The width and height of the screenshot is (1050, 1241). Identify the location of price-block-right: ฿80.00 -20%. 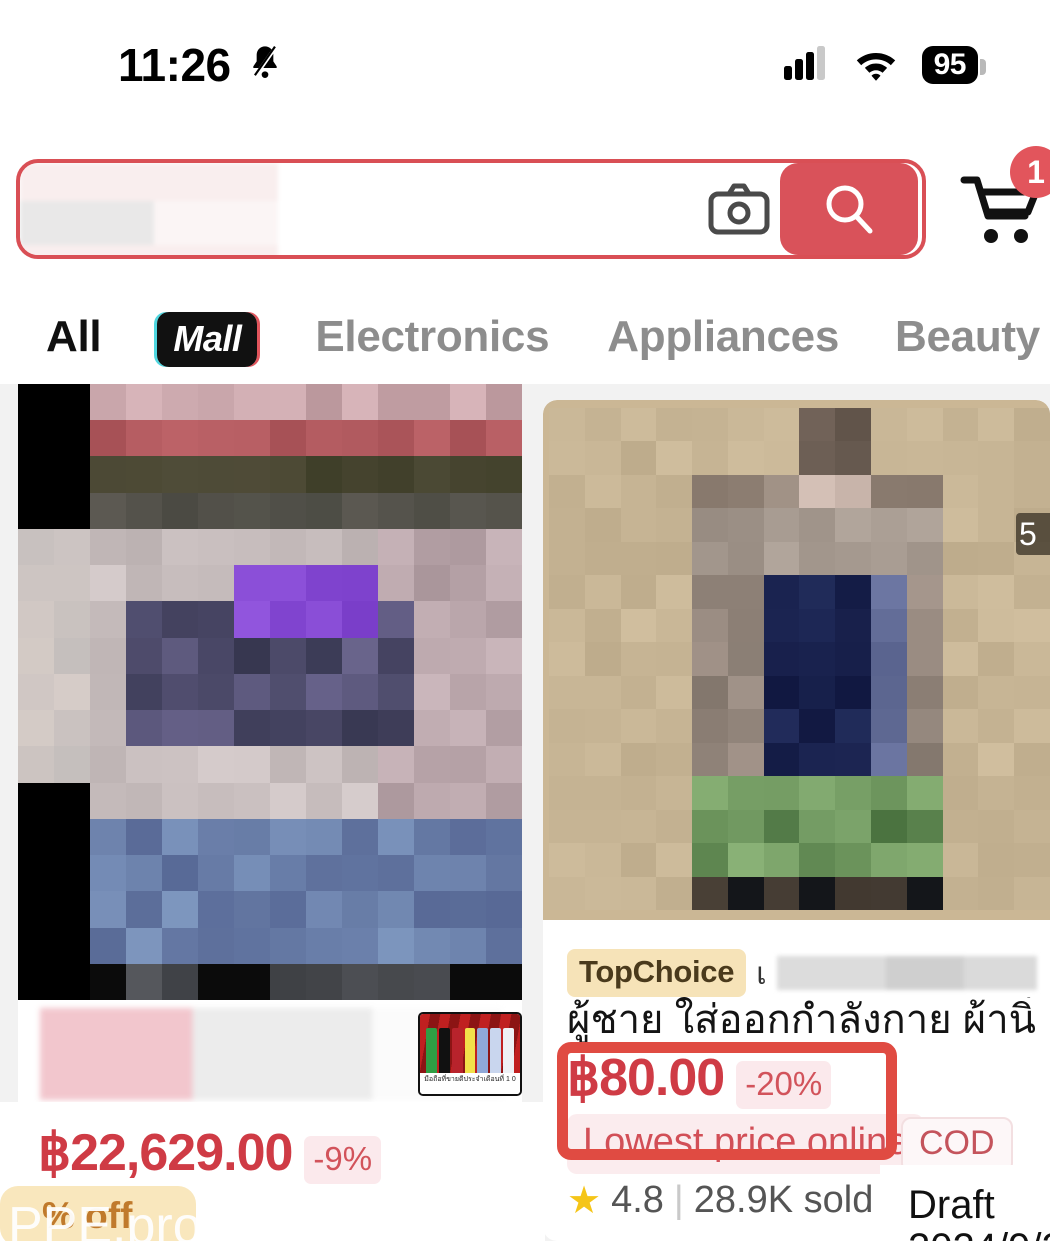
(699, 1078).